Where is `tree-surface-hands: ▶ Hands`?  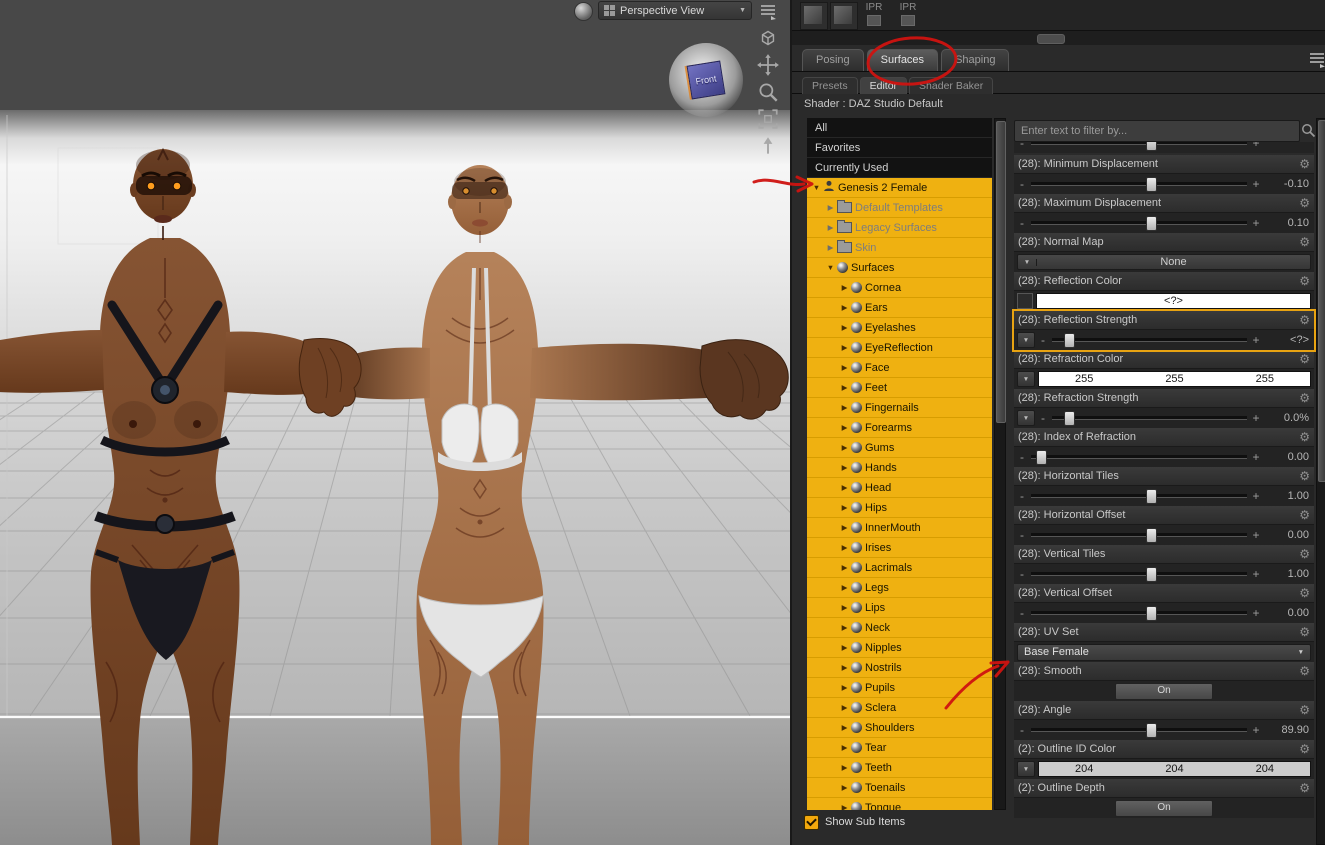 tree-surface-hands: ▶ Hands is located at coordinates (899, 468).